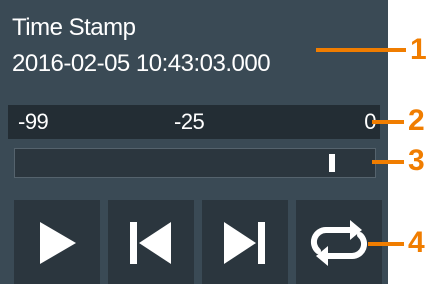 This screenshot has width=430, height=284. Describe the element at coordinates (74, 27) in the screenshot. I see `timestamp-label: Time Stamp` at that location.